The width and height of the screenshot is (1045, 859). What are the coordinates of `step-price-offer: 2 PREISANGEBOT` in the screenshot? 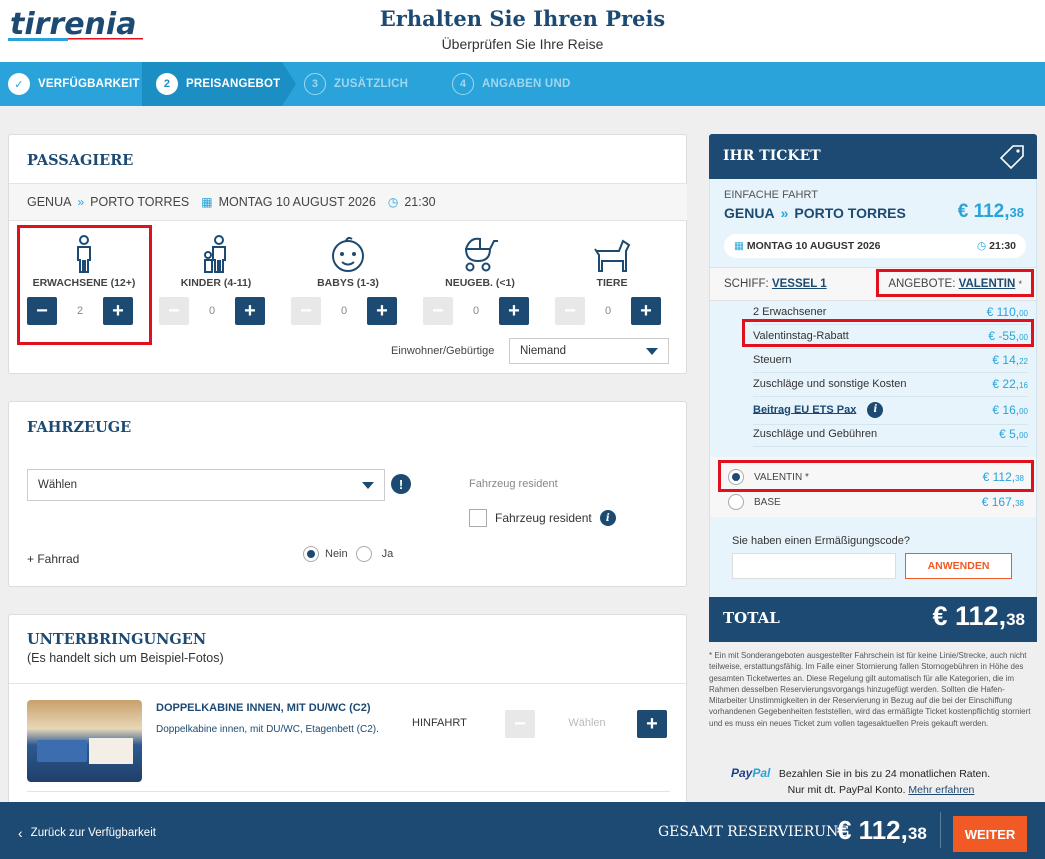 It's located at (212, 84).